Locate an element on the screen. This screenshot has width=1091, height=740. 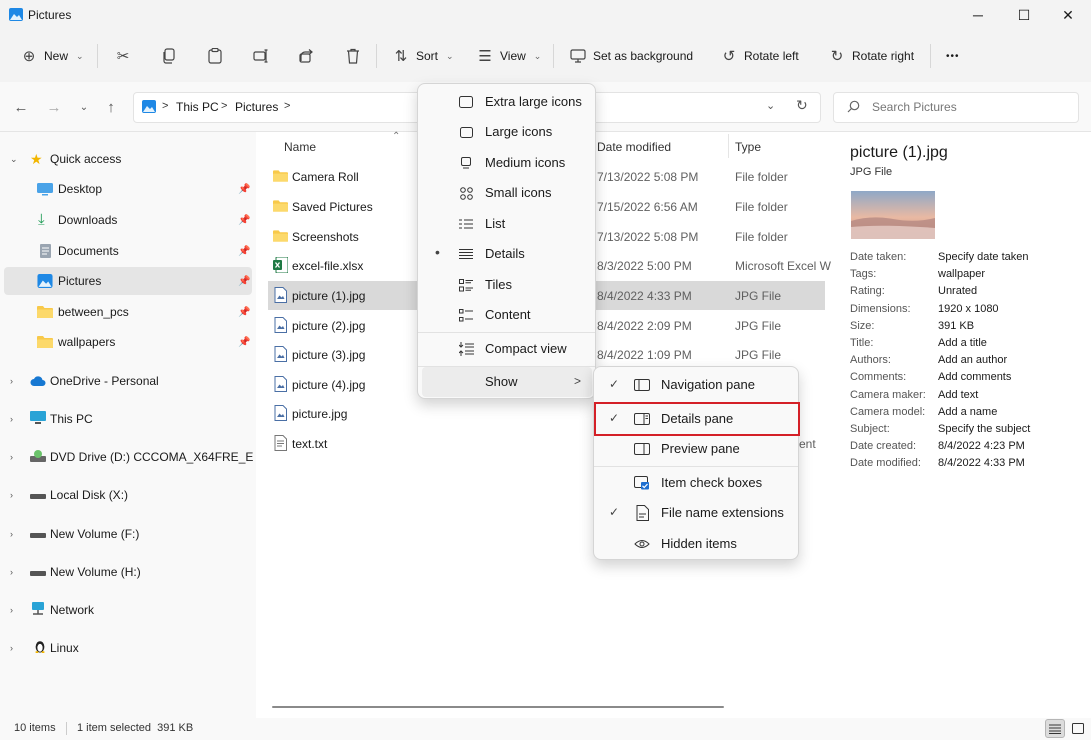
refresh-icon: ↻ is located at coordinates (802, 105).